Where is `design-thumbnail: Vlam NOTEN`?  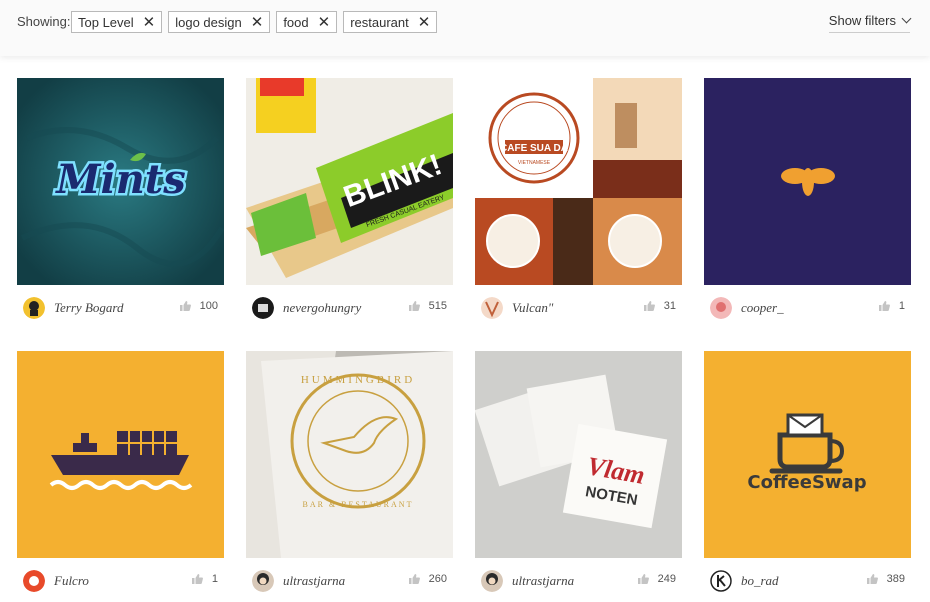
design-thumbnail: Vlam NOTEN is located at coordinates (578, 454).